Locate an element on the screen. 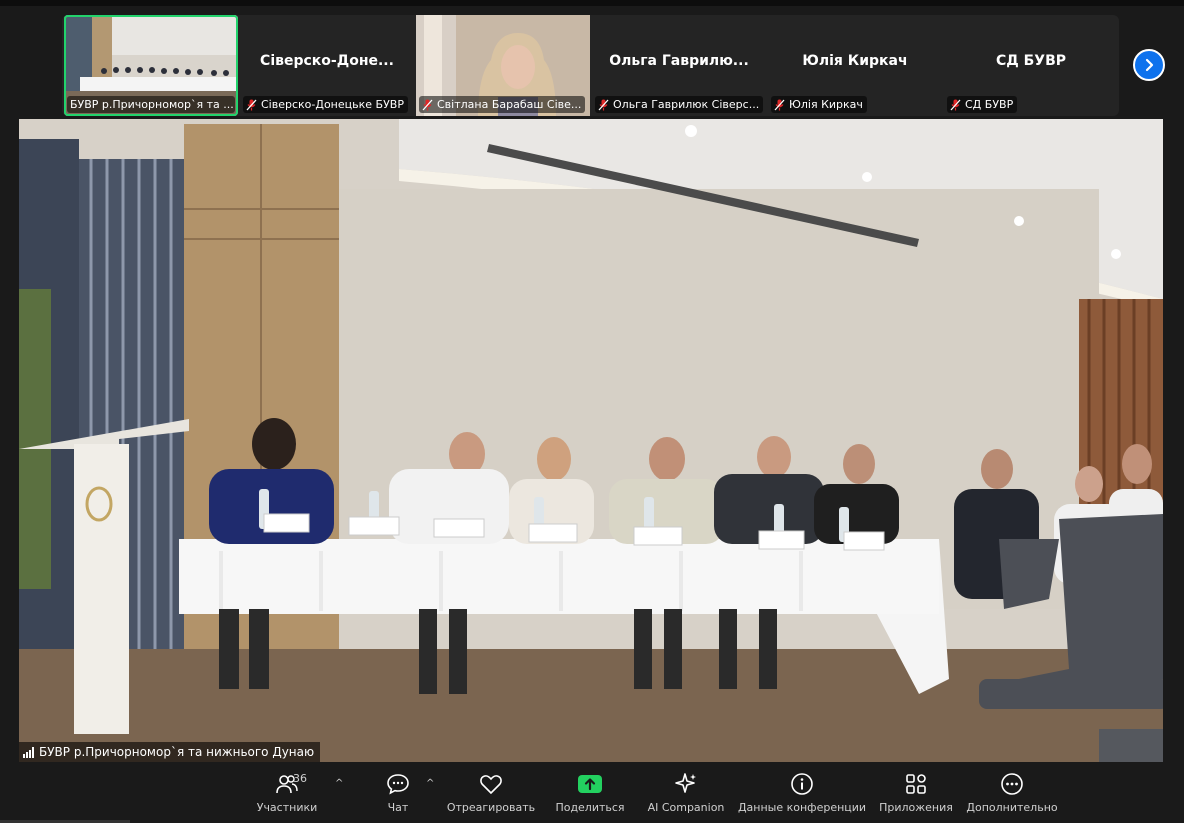 The height and width of the screenshot is (823, 1184). share-screen-button: Поделиться is located at coordinates (590, 792).